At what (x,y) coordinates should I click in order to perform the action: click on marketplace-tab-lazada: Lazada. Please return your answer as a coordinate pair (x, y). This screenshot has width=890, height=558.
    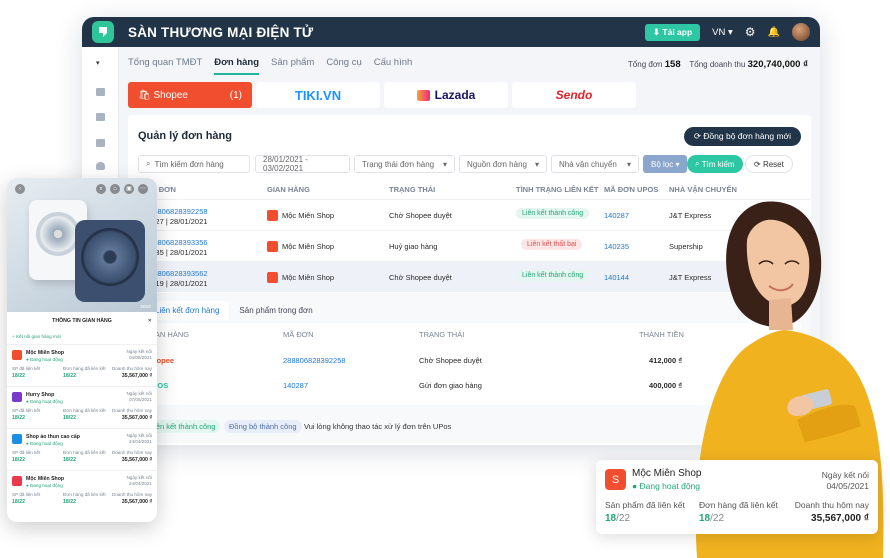
    Looking at the image, I should click on (446, 95).